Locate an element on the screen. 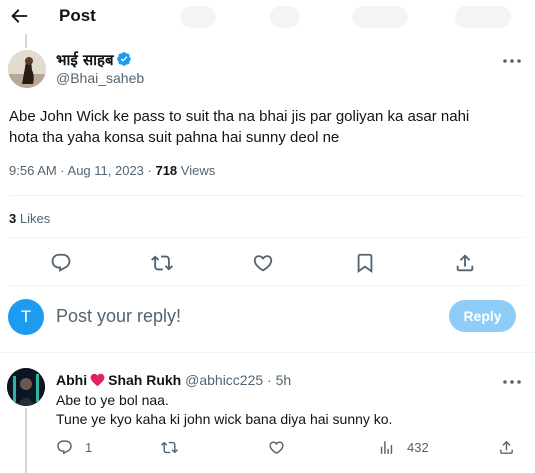  top-bar: Post is located at coordinates (267, 17).